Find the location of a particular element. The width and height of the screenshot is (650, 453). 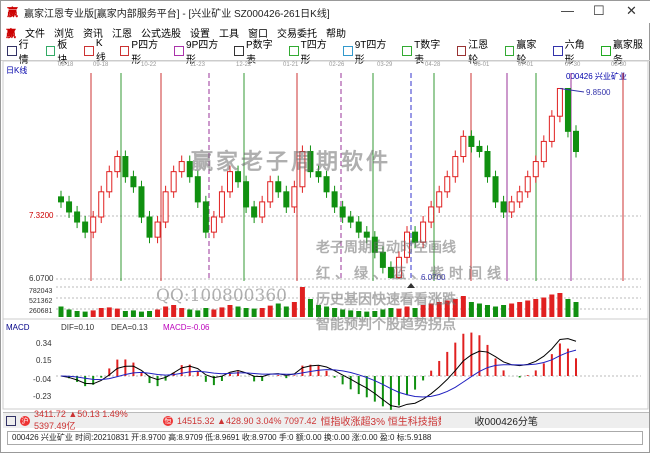

macd-dif: DIF=0.10 is located at coordinates (78, 327).